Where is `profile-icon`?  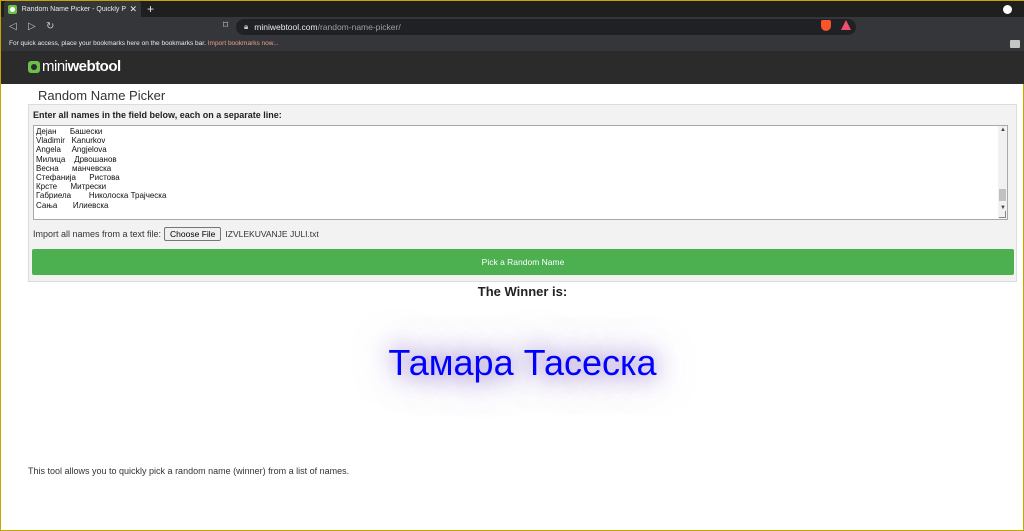 profile-icon is located at coordinates (1007, 9).